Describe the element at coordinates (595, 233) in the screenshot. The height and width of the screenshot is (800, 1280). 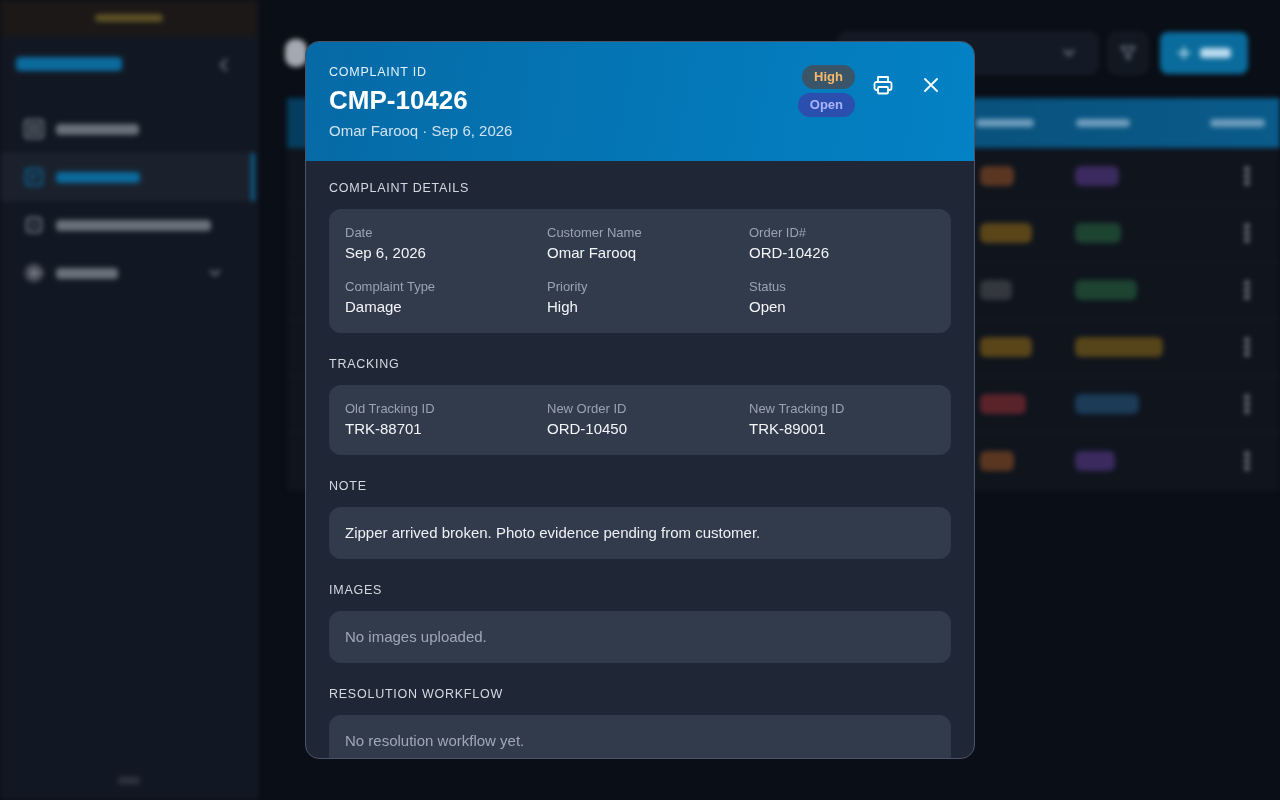
I see `field-label: Customer Name` at that location.